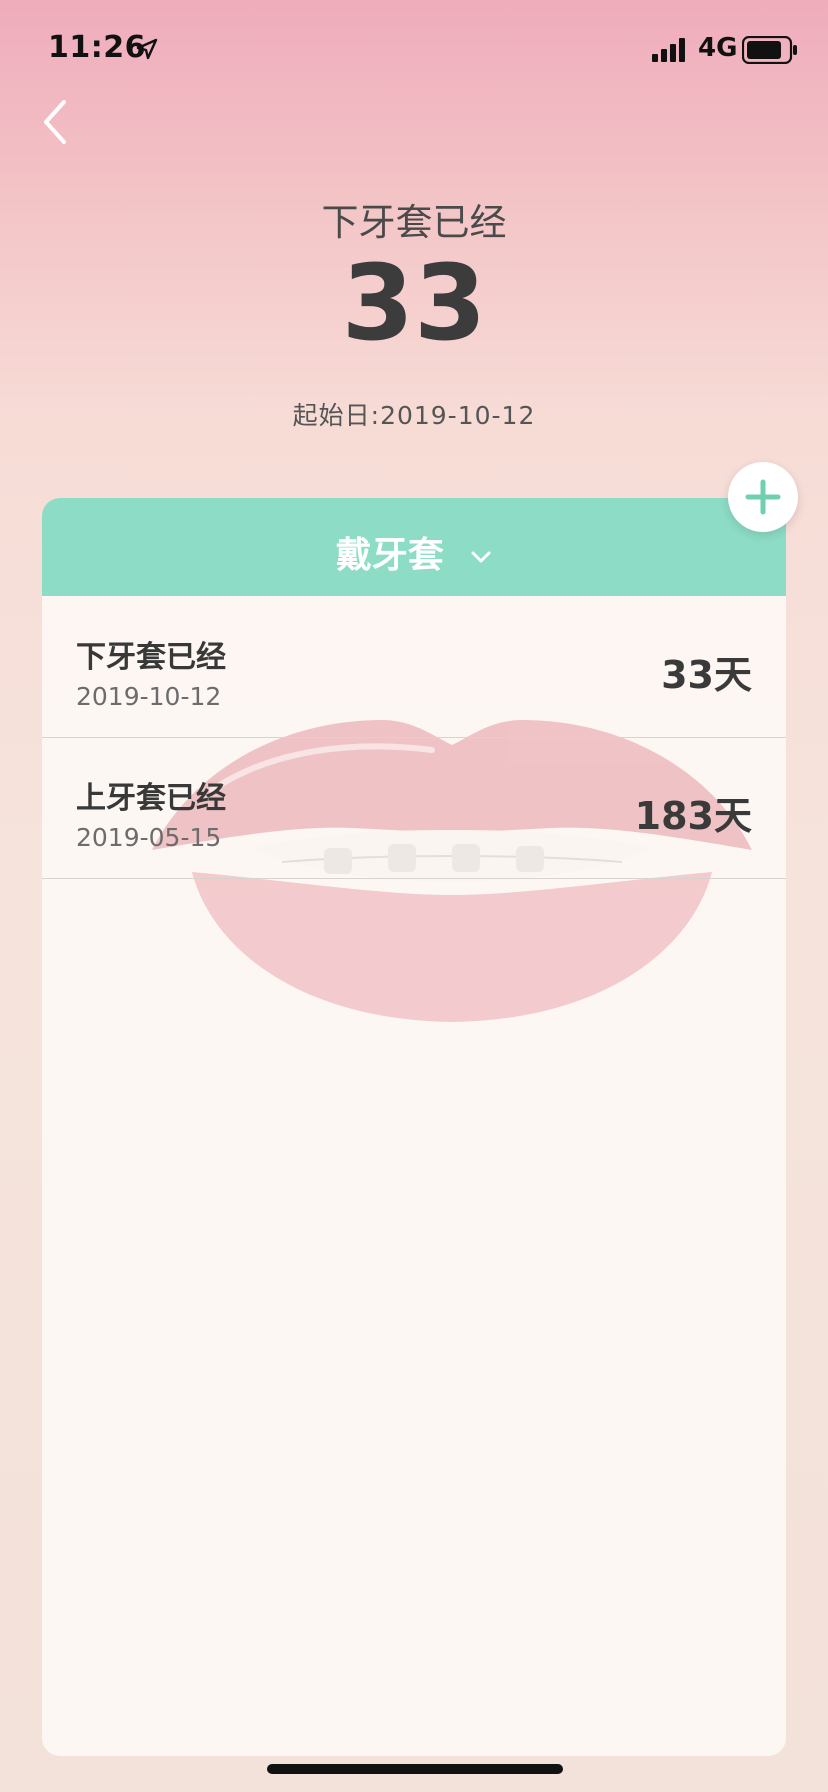  I want to click on signal-icon, so click(668, 50).